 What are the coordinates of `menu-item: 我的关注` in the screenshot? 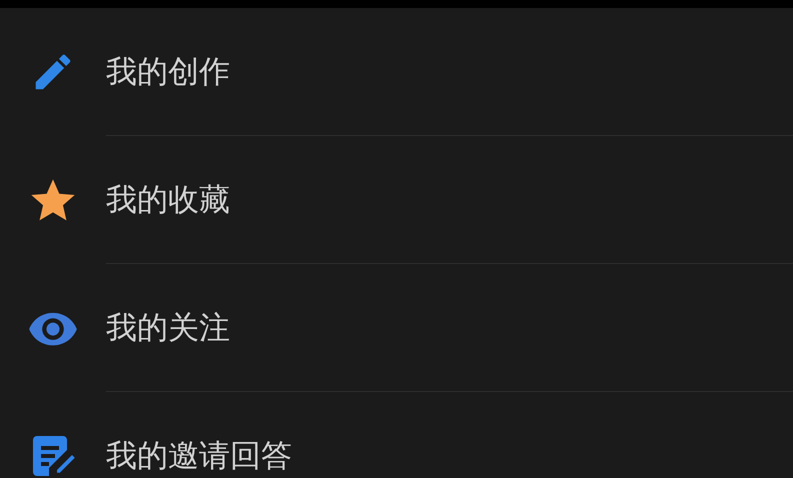 It's located at (168, 327).